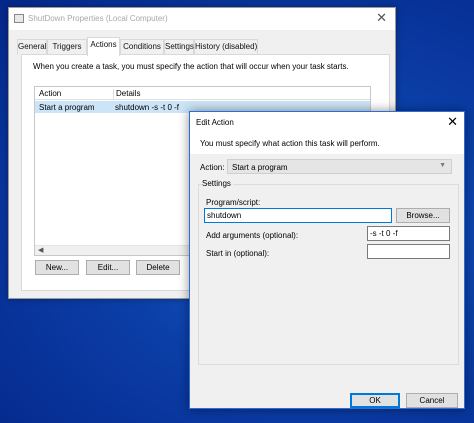  Describe the element at coordinates (408, 233) in the screenshot. I see `add-arguments-input` at that location.